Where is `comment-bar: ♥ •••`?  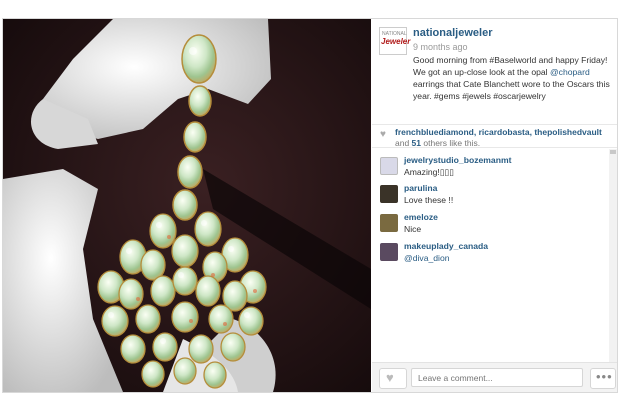 comment-bar: ♥ ••• is located at coordinates (494, 377).